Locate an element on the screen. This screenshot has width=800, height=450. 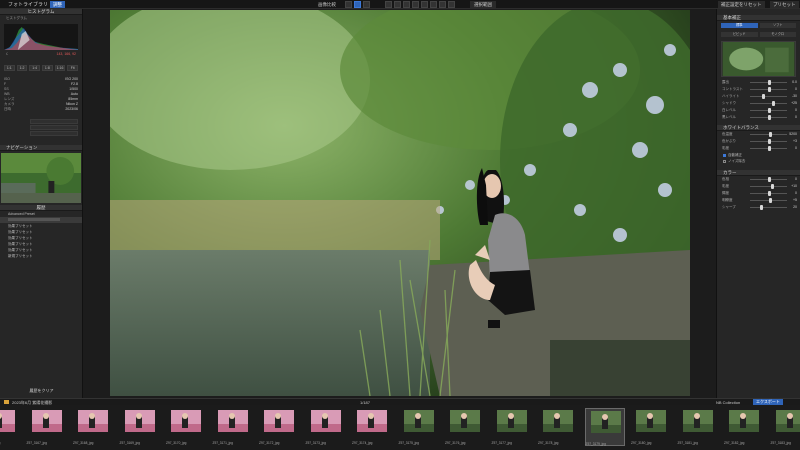
zoom-fit-button: Fit is located at coordinates (73, 68).